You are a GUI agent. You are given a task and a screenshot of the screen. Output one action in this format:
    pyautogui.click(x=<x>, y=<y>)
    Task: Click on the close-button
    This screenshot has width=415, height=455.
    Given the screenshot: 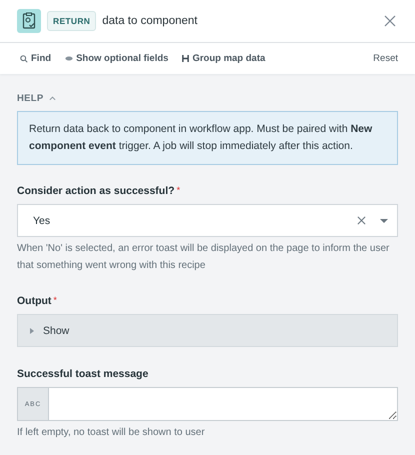 What is the action you would take?
    pyautogui.click(x=390, y=21)
    